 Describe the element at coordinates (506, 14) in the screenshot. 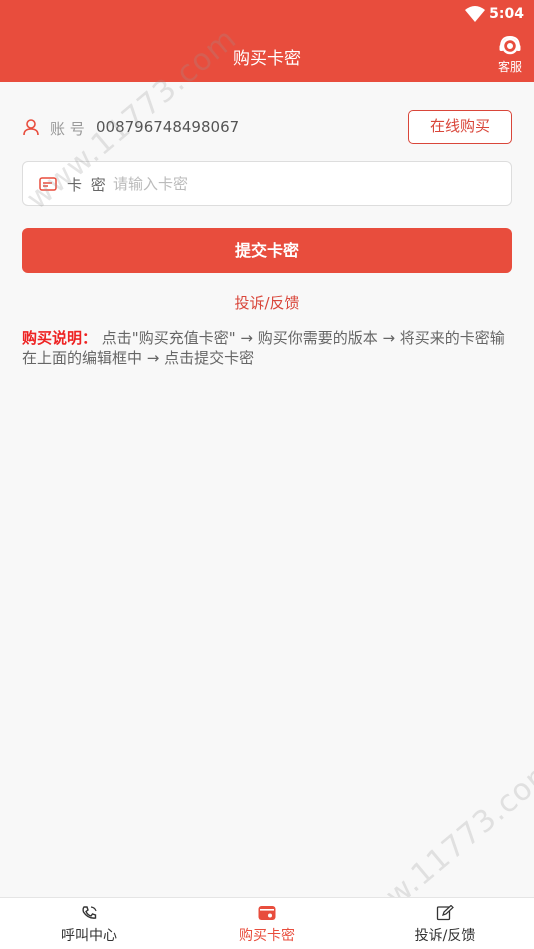

I see `status-time: 5:04` at that location.